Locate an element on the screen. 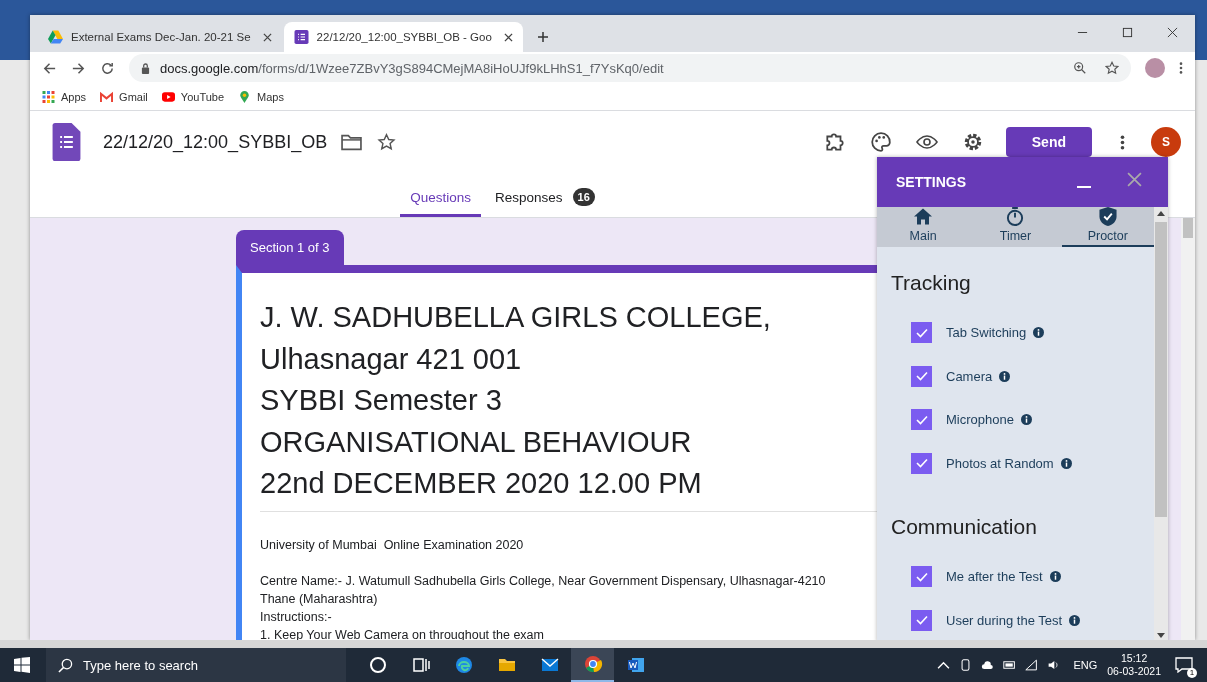  edge-icon is located at coordinates (463, 665).